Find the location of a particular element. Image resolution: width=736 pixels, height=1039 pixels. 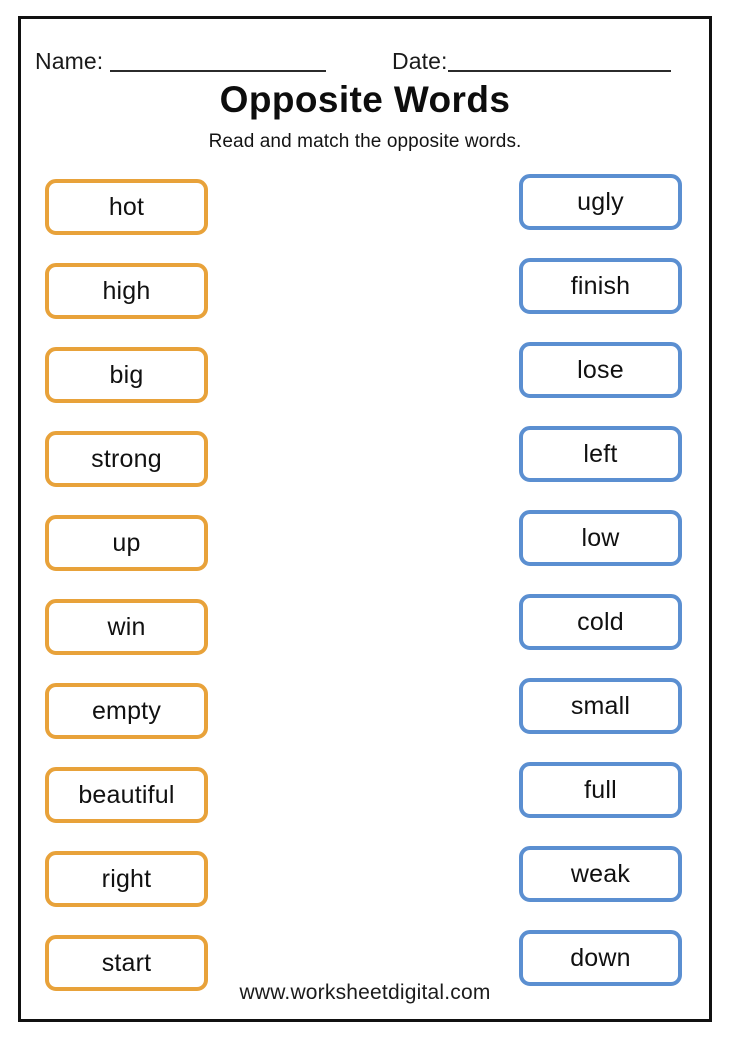

word-label: high is located at coordinates (126, 290).